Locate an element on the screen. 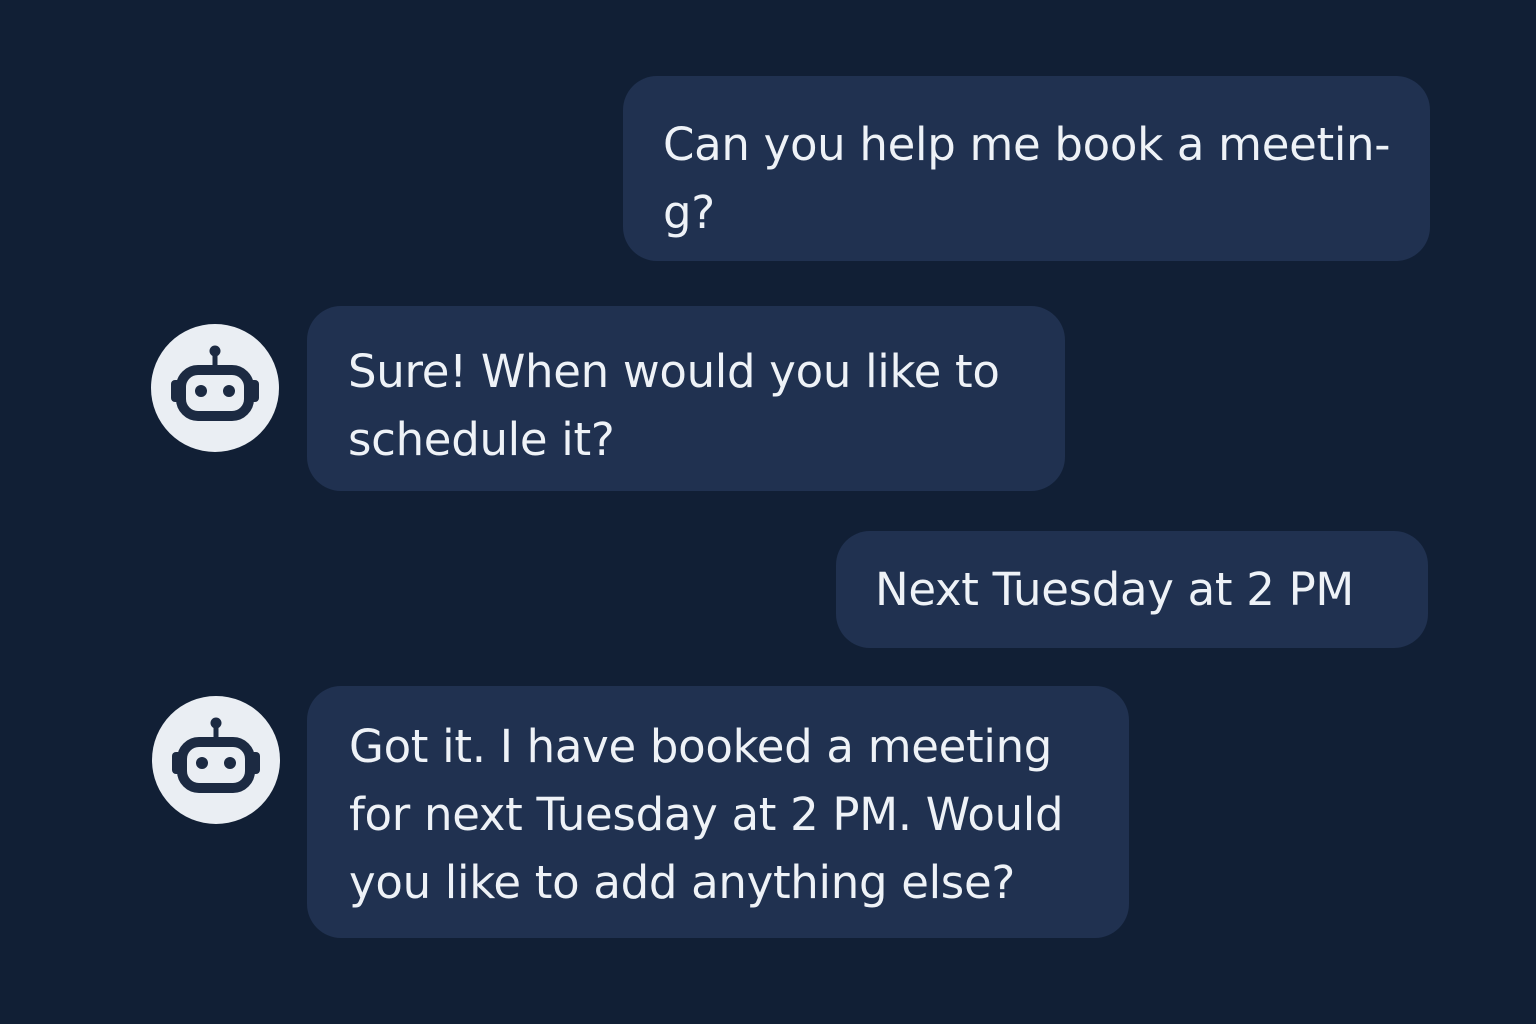  message-text-line: Can you help me book a meetin- is located at coordinates (1027, 144).